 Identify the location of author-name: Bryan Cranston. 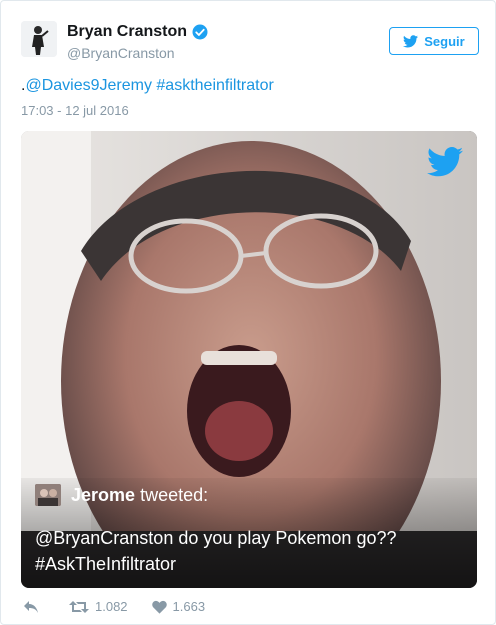
(127, 32).